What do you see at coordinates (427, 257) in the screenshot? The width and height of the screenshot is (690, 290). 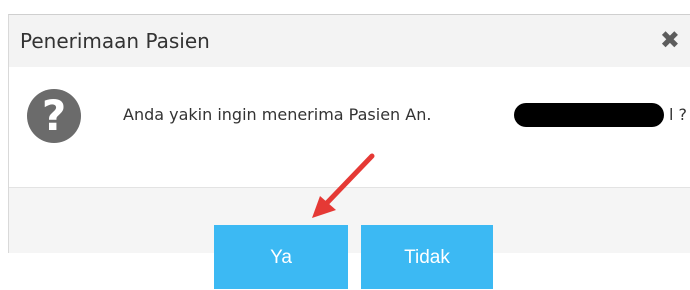 I see `cancel-button: Tidak` at bounding box center [427, 257].